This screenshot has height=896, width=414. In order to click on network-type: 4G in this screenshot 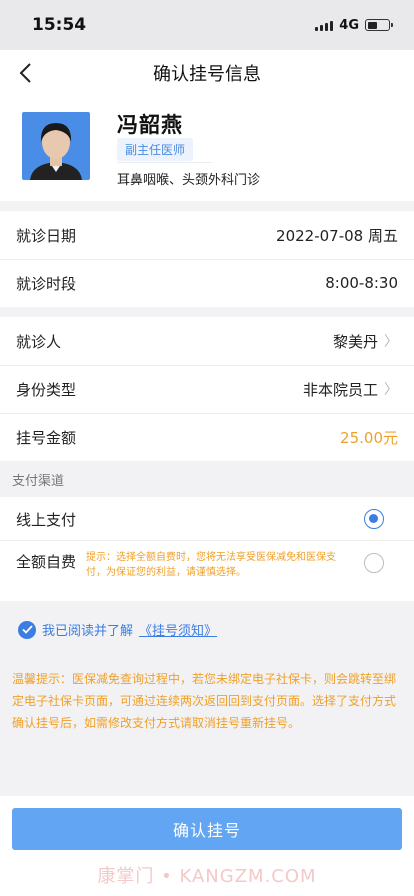, I will do `click(349, 25)`.